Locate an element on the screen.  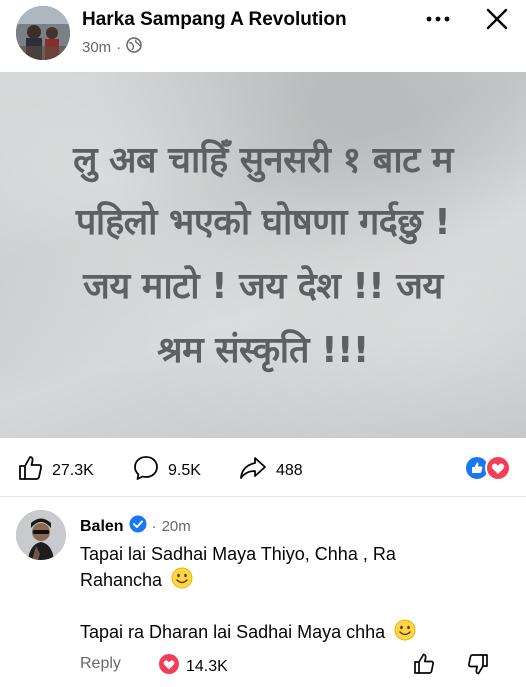
comment-button: 9.5K is located at coordinates (166, 470).